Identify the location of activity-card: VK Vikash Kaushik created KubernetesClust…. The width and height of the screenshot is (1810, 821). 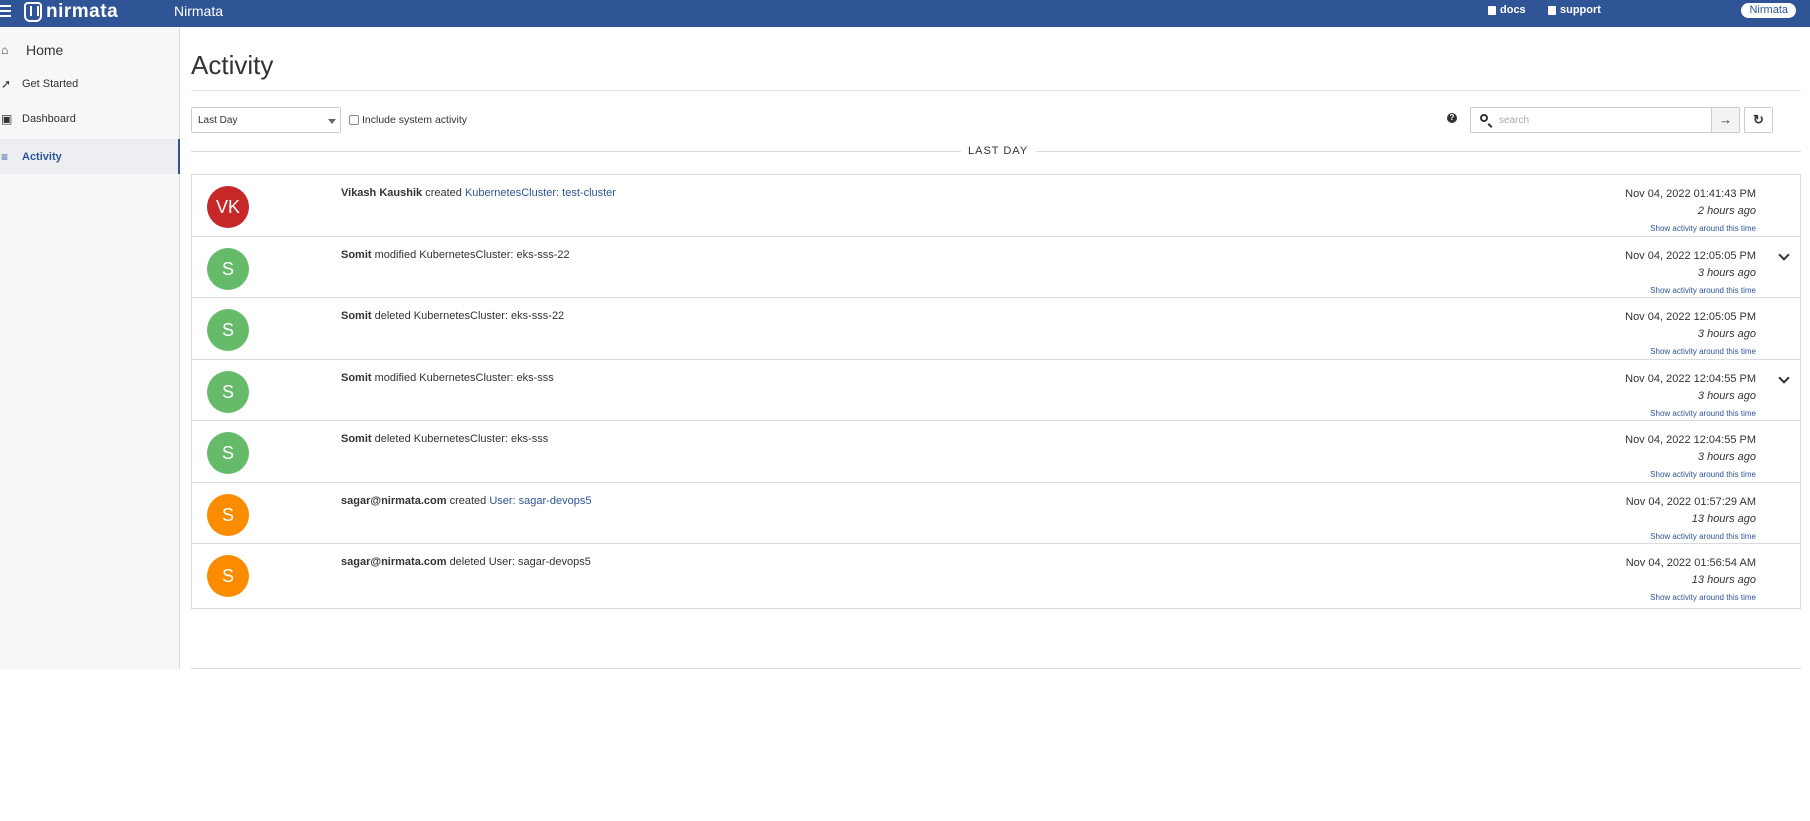
(996, 207).